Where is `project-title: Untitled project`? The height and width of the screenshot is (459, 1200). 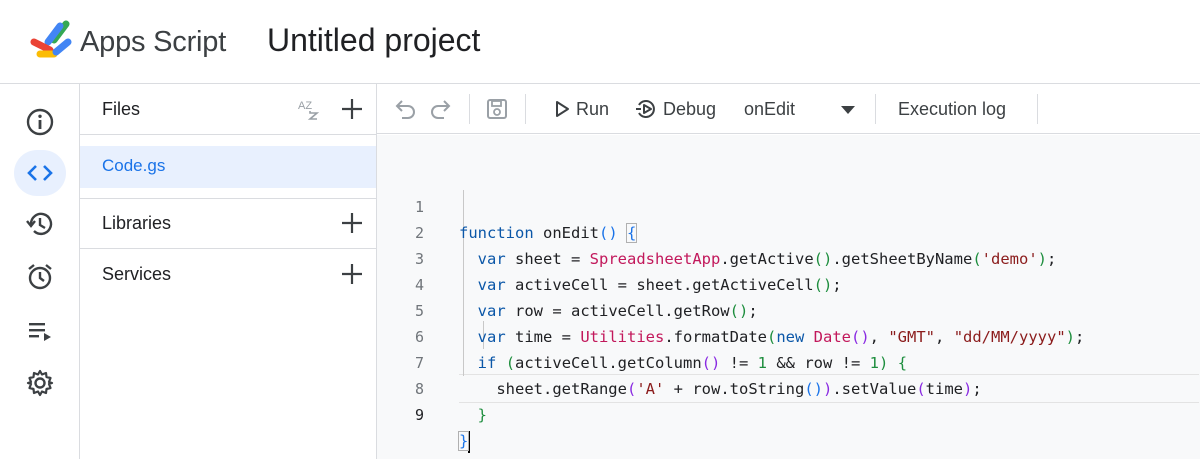
project-title: Untitled project is located at coordinates (373, 40).